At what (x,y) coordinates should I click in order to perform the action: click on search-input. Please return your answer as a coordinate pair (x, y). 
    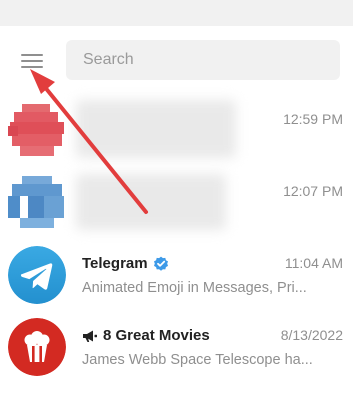
    Looking at the image, I should click on (203, 60).